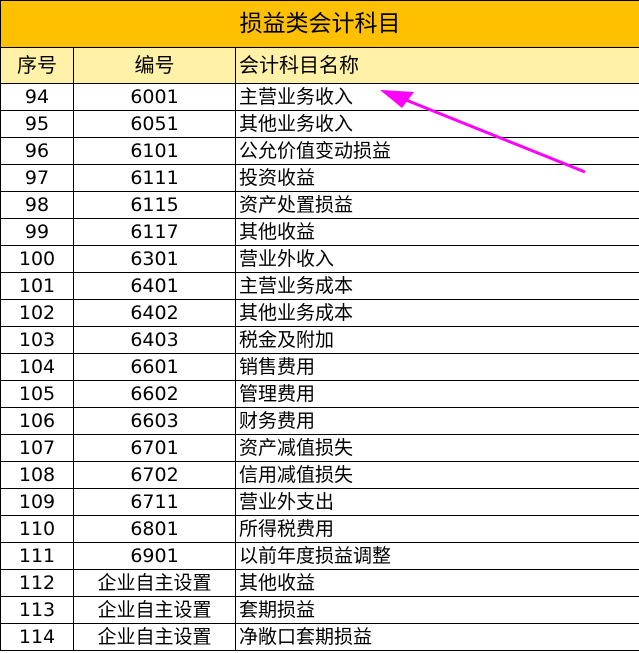 The image size is (639, 653). What do you see at coordinates (154, 340) in the screenshot?
I see `cell-code: 6403` at bounding box center [154, 340].